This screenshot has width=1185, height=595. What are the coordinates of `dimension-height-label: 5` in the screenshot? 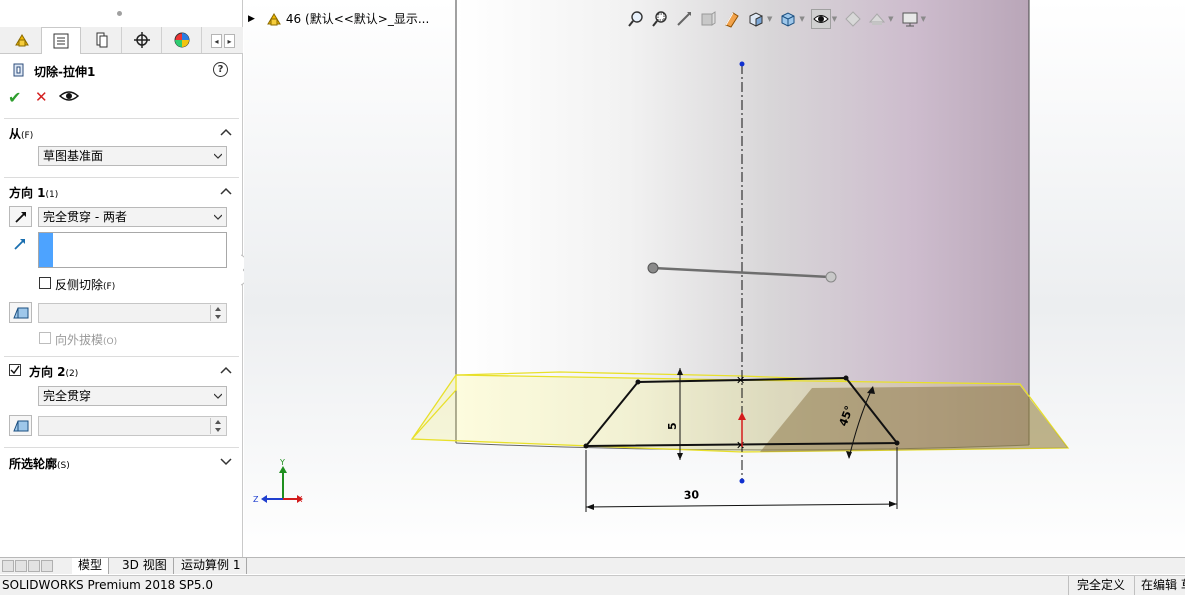 It's located at (672, 426).